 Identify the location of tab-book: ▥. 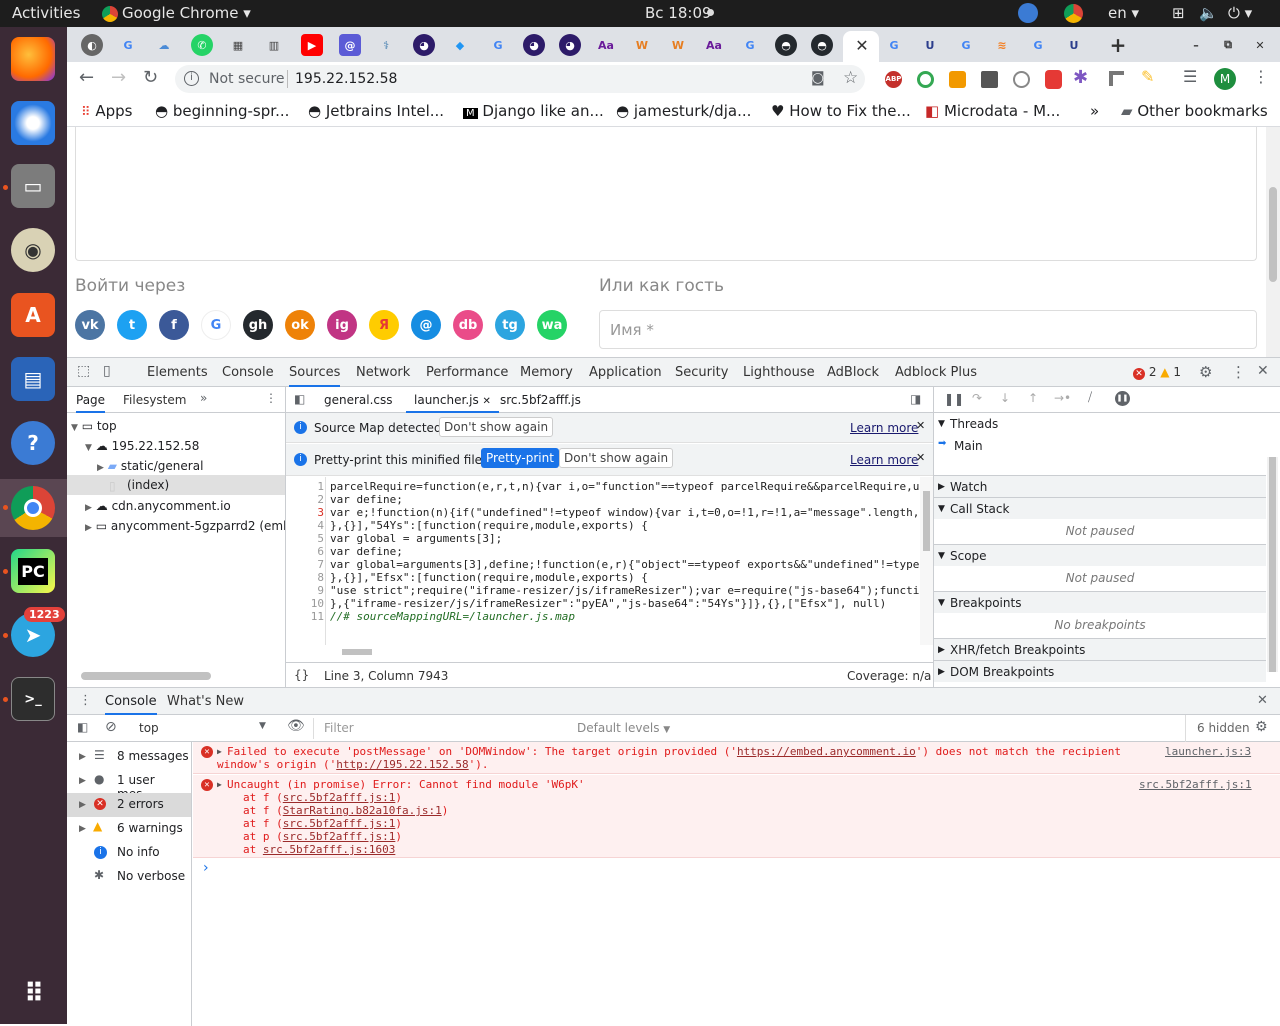
(274, 45).